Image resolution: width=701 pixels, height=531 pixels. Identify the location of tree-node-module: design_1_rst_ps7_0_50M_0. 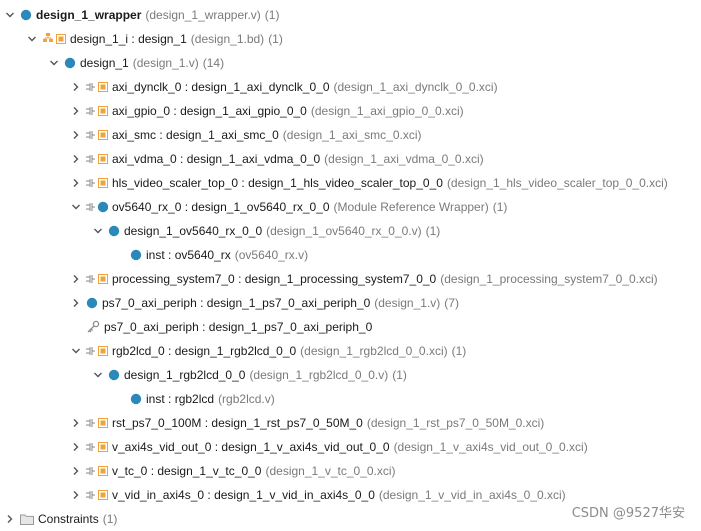
(287, 423).